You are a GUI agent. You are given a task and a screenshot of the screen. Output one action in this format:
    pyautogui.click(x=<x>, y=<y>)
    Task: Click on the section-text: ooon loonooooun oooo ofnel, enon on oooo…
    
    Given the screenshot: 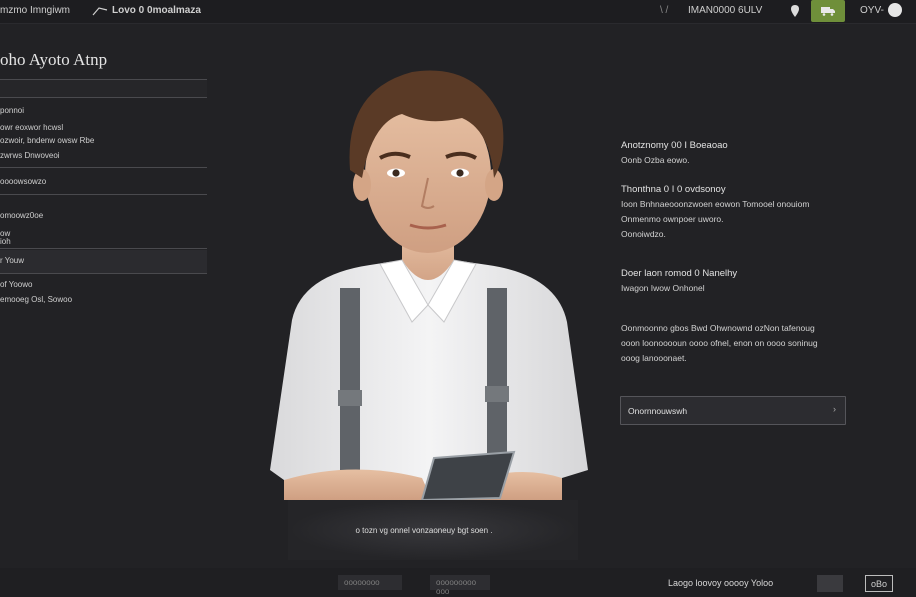 What is the action you would take?
    pyautogui.click(x=719, y=343)
    